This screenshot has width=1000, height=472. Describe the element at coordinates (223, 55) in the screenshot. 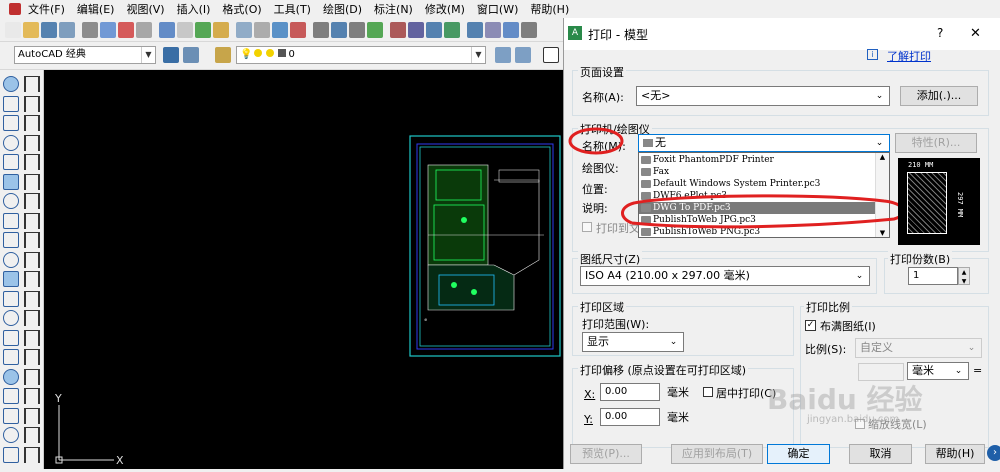

I see `layer-manager-icon` at that location.